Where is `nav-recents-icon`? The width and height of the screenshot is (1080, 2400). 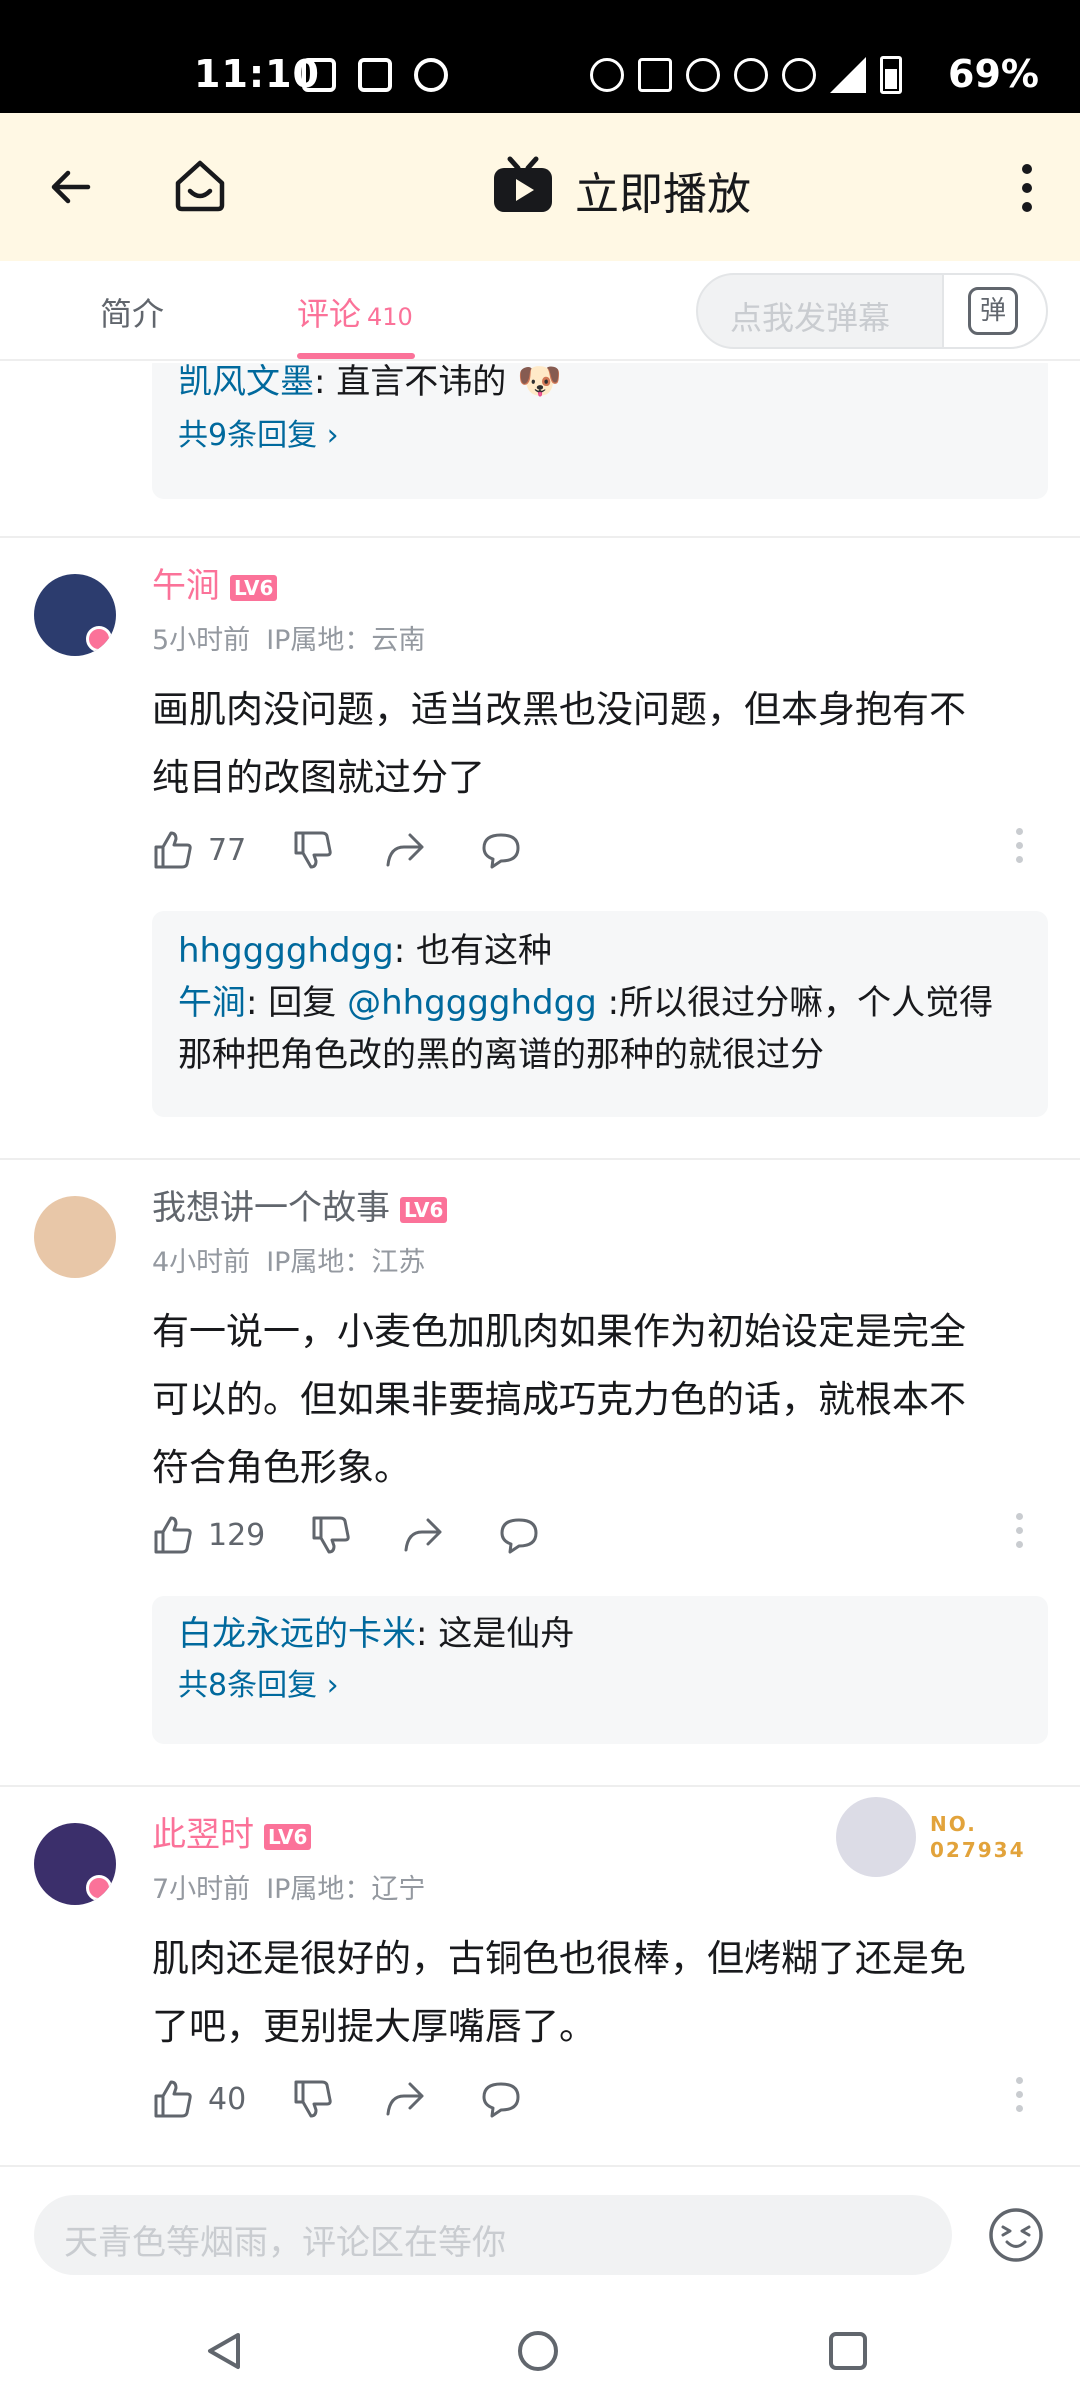 nav-recents-icon is located at coordinates (848, 2351).